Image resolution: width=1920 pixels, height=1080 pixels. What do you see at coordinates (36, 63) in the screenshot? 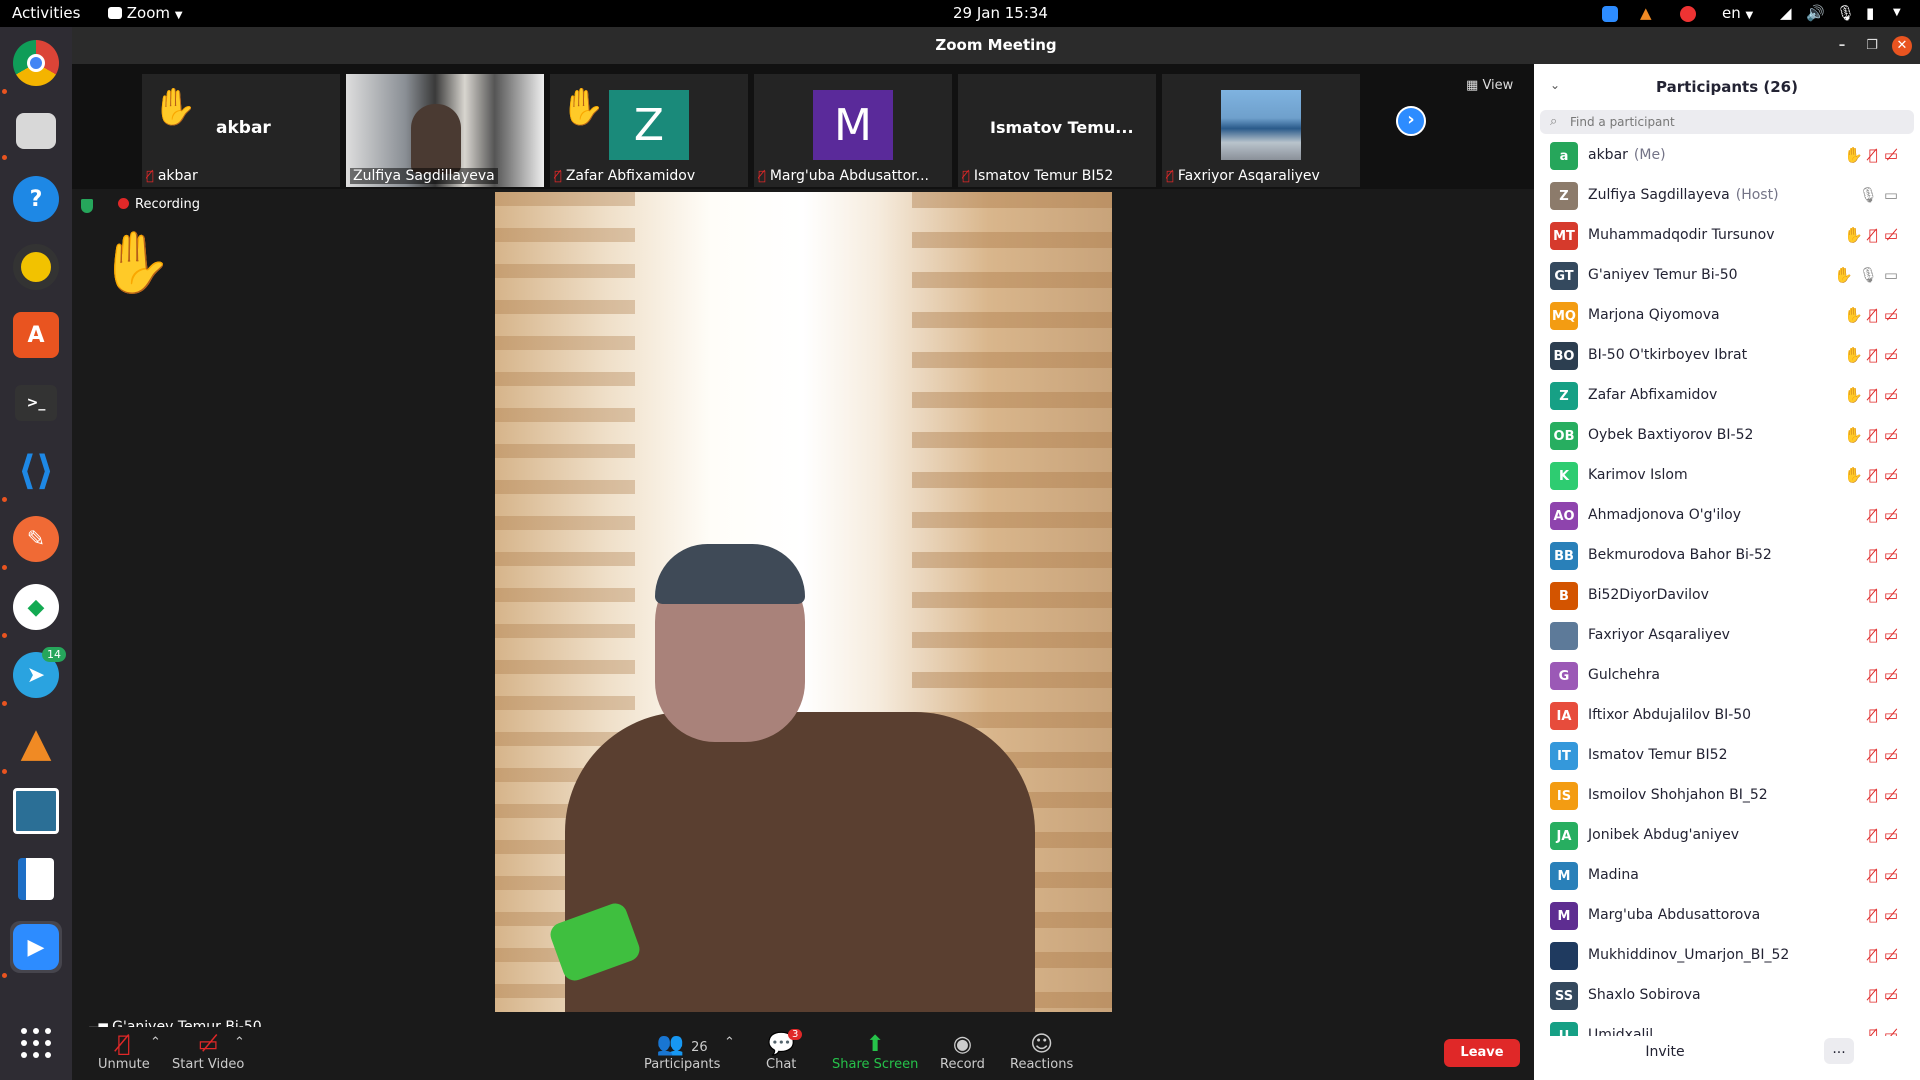
I see `chrome-launcher` at bounding box center [36, 63].